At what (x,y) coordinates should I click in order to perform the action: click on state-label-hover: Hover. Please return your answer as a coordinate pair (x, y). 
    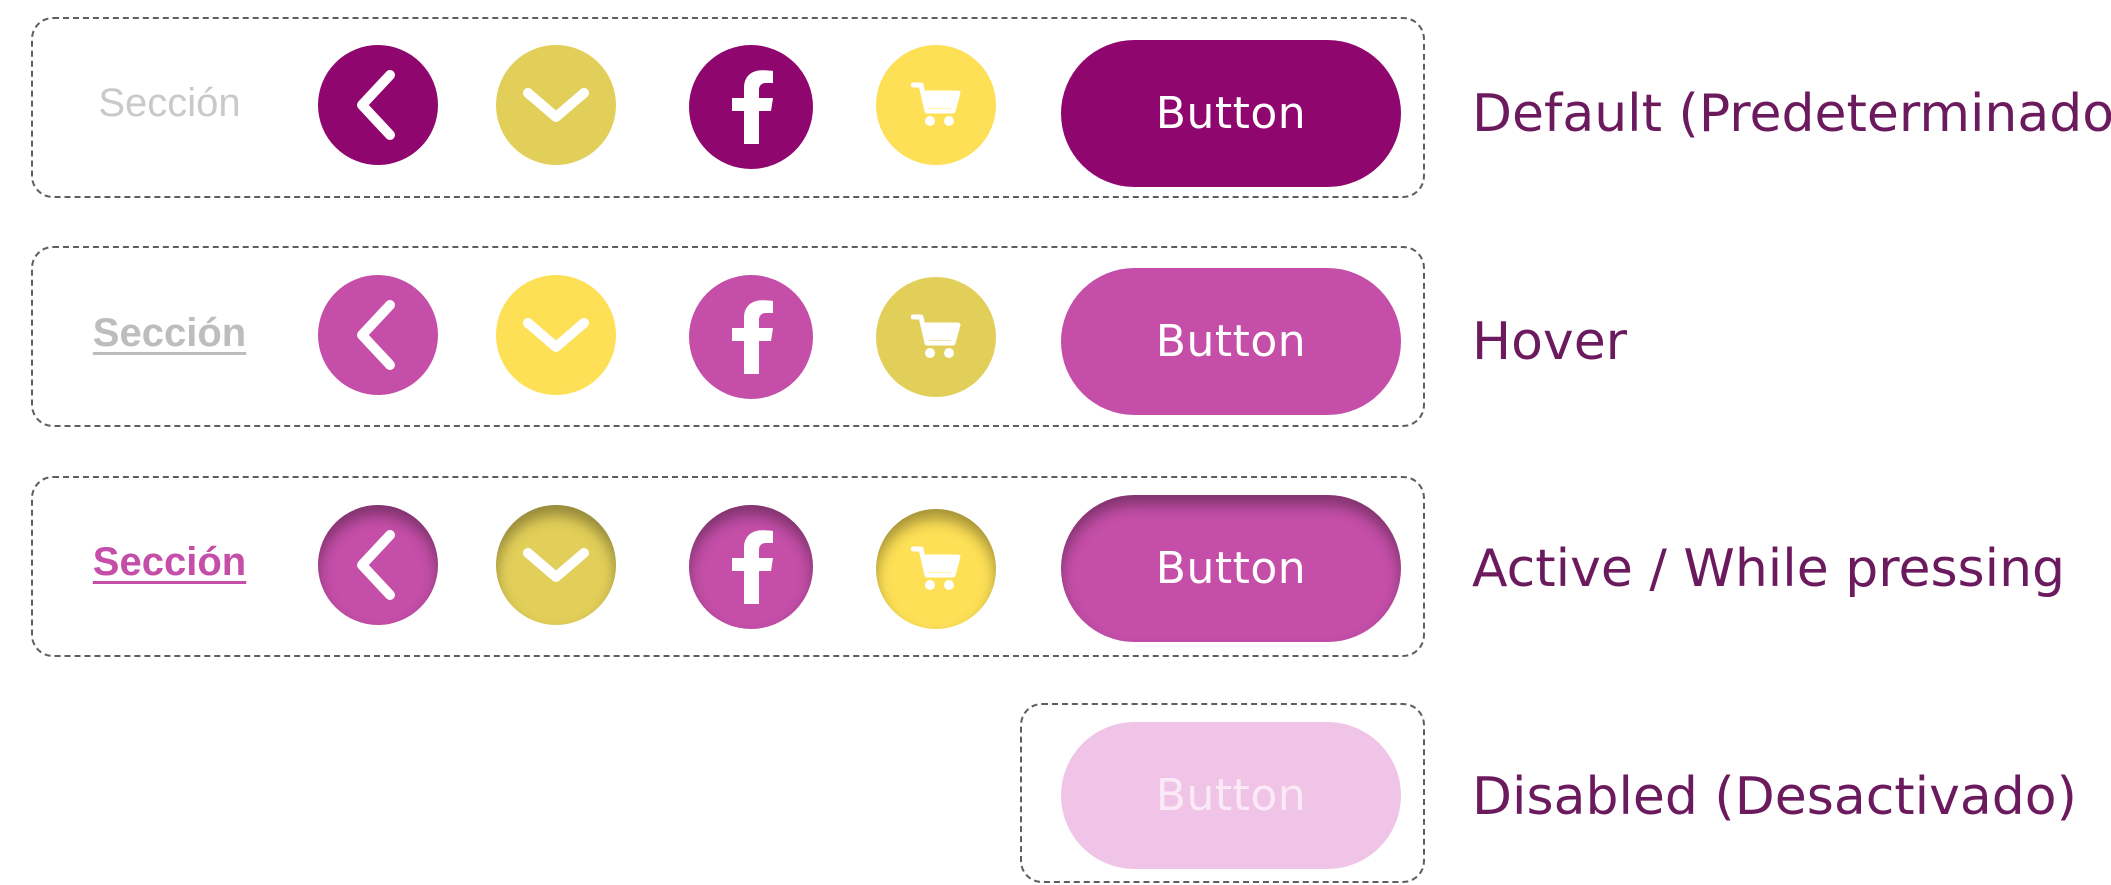
    Looking at the image, I should click on (1550, 342).